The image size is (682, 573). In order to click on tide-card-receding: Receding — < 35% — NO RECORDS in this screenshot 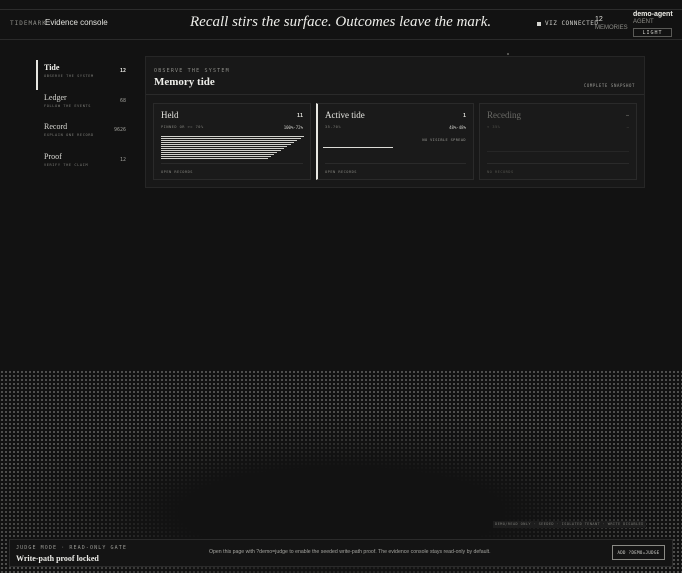, I will do `click(558, 141)`.